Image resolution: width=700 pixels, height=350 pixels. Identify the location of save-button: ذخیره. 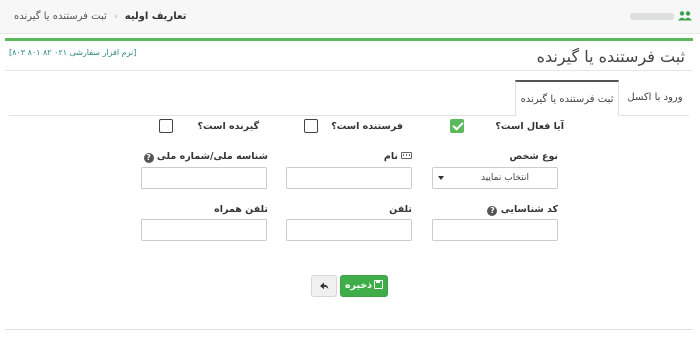
(364, 286).